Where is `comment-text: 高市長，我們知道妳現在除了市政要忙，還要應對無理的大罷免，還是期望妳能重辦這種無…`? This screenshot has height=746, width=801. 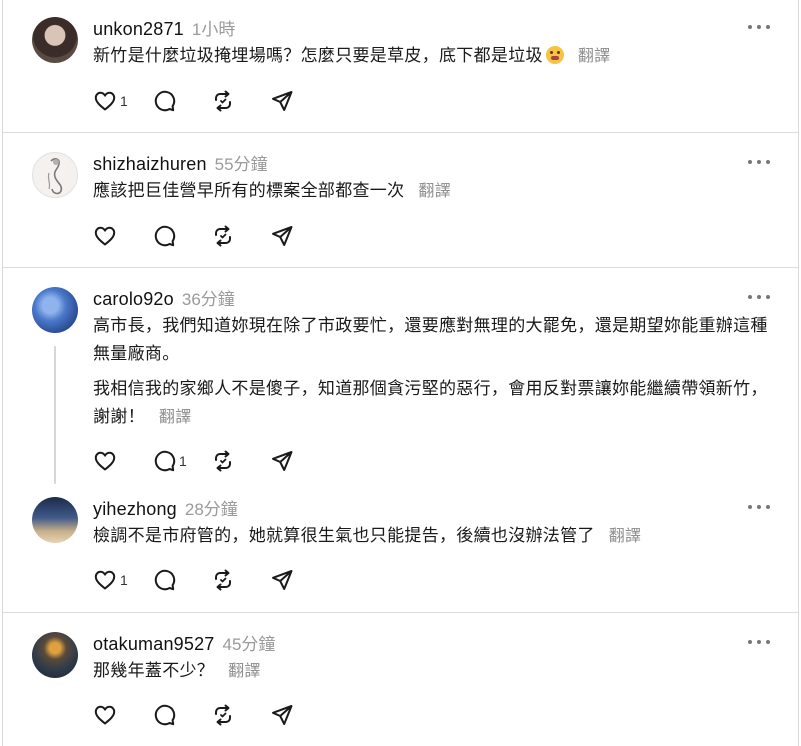 comment-text: 高市長，我們知道妳現在除了市政要忙，還要應對無理的大罷免，還是期望妳能重辦這種無… is located at coordinates (438, 340).